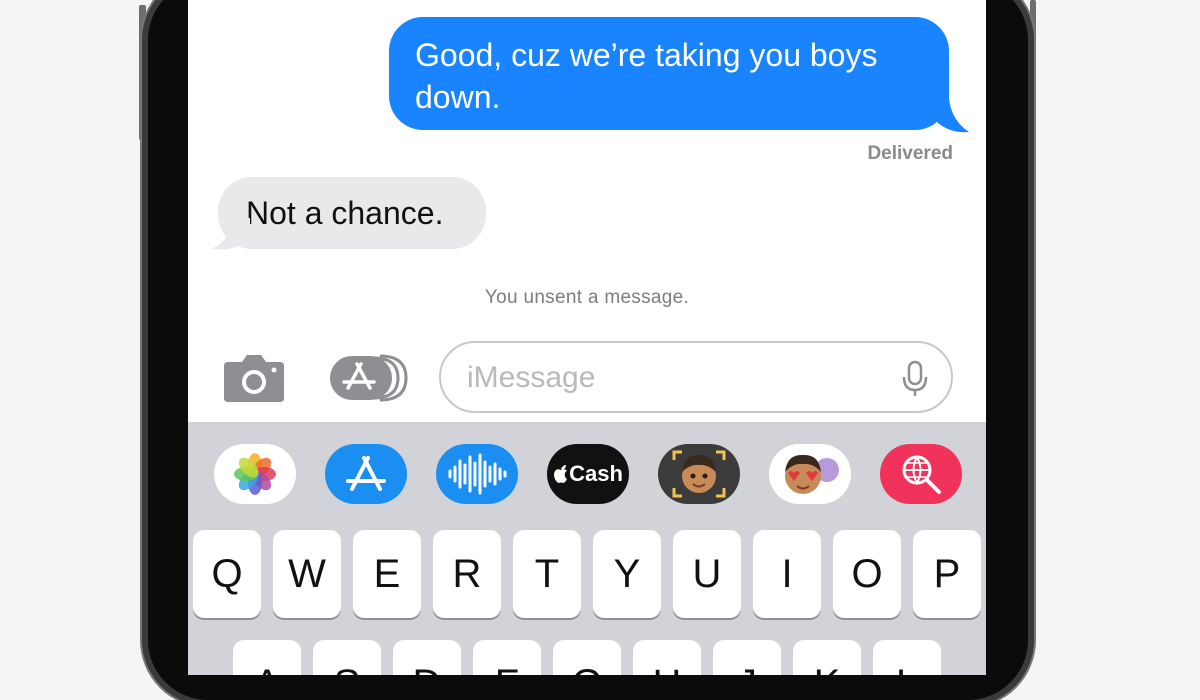 Image resolution: width=1200 pixels, height=700 pixels. What do you see at coordinates (827, 657) in the screenshot?
I see `key-k: K` at bounding box center [827, 657].